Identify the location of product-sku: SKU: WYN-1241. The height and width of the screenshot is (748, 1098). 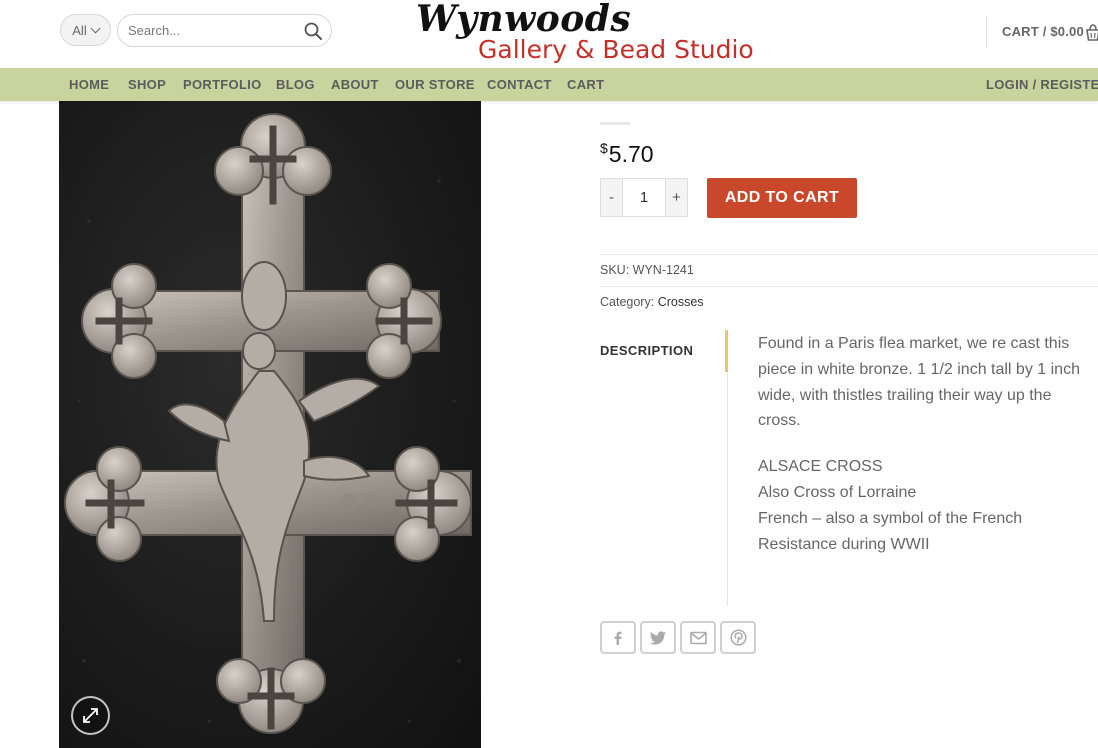
(647, 270).